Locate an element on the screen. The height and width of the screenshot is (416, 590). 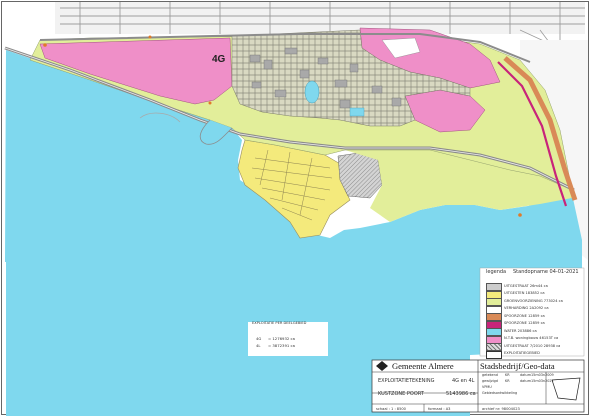
archive-label: archief nr: 98004023 is located at coordinates (501, 409).